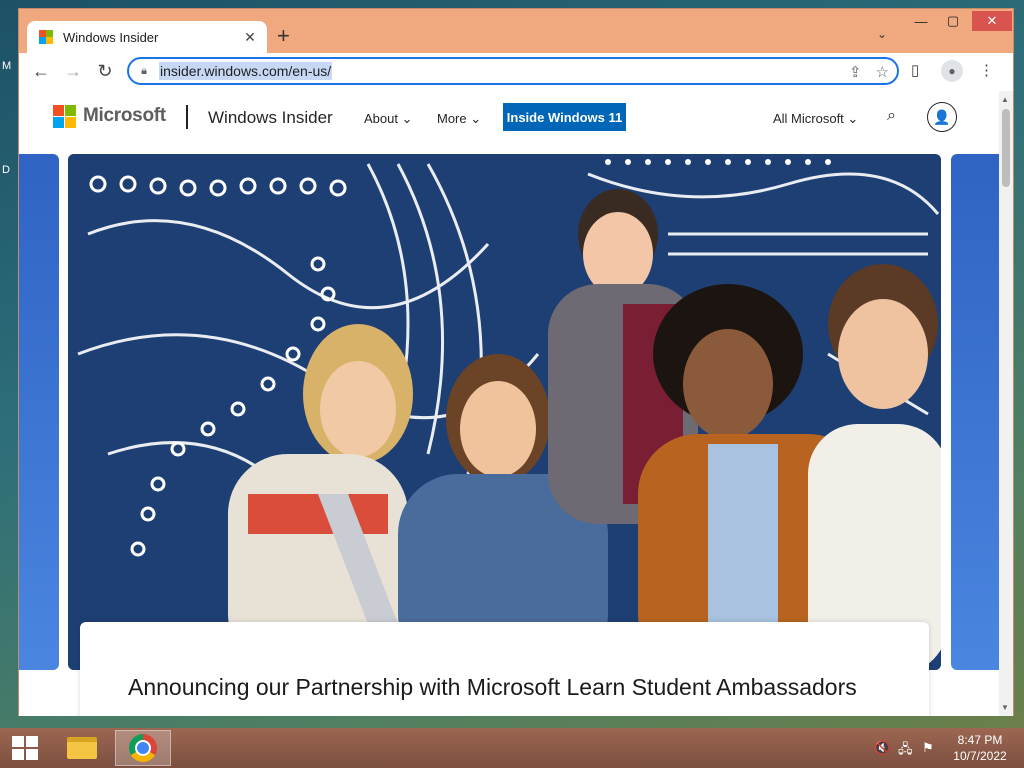  What do you see at coordinates (992, 21) in the screenshot?
I see `close-window-button: ✕` at bounding box center [992, 21].